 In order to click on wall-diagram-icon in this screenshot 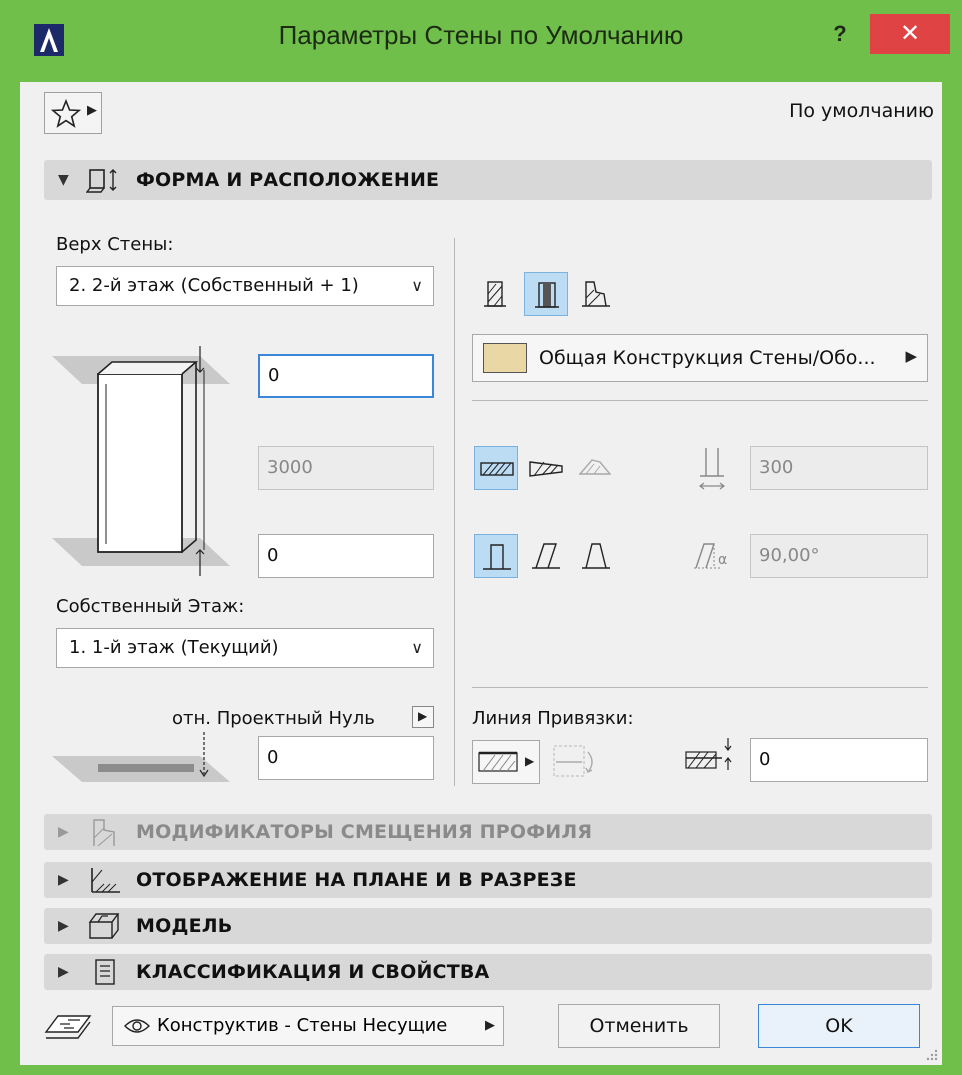, I will do `click(141, 461)`.